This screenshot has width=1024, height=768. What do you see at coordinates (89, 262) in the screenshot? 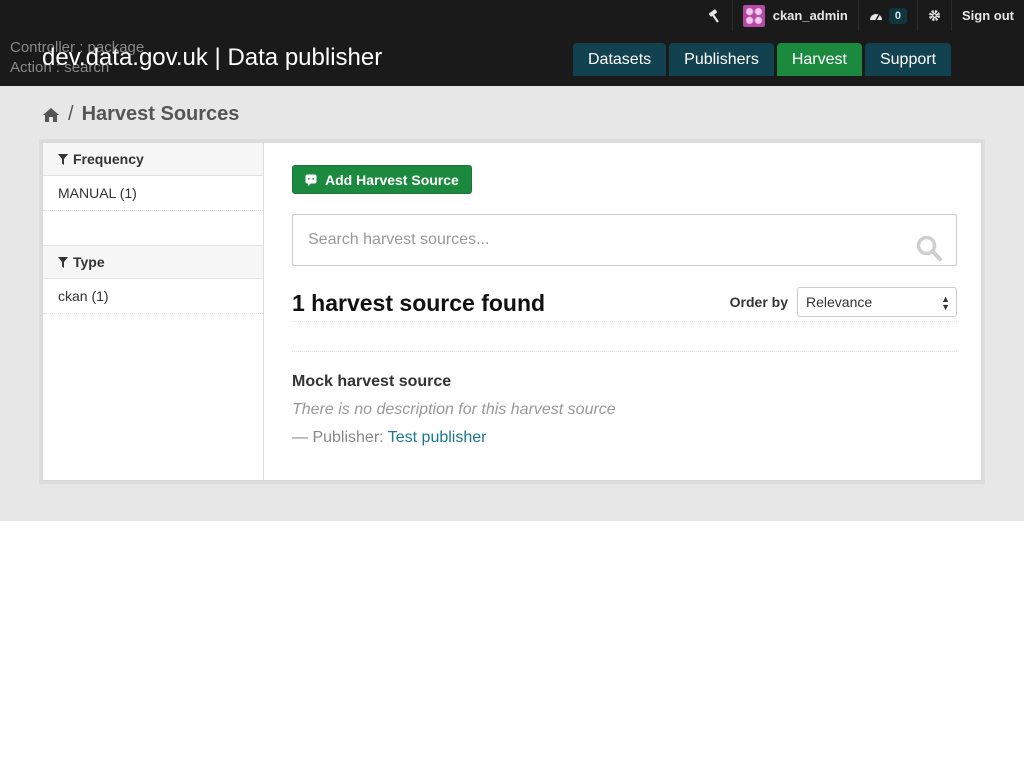
I see `facet-title-label: Type` at bounding box center [89, 262].